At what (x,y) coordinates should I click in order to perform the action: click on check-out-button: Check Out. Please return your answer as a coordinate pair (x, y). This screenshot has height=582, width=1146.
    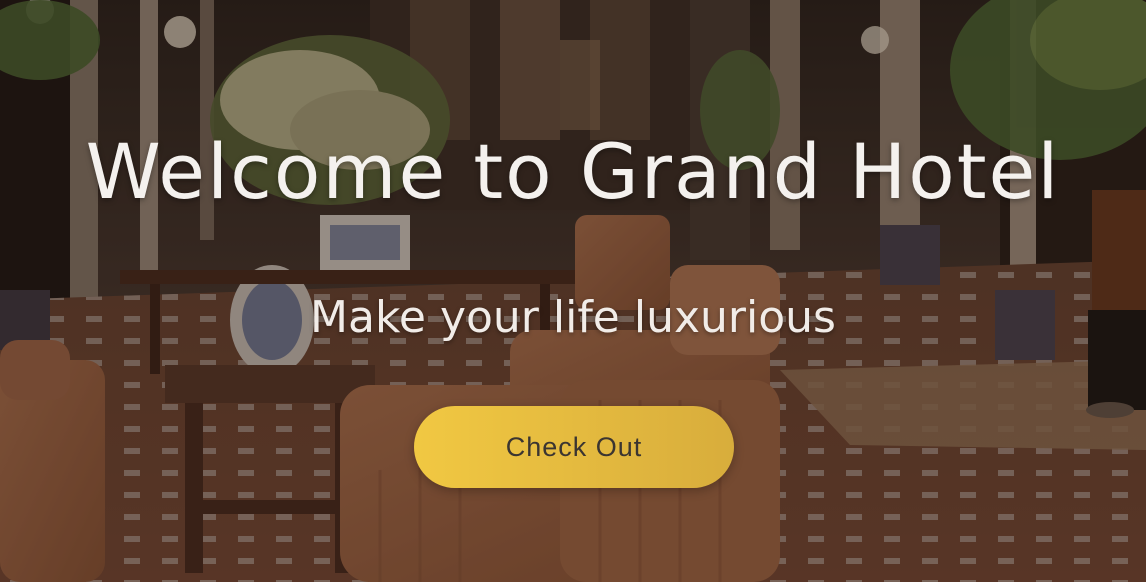
    Looking at the image, I should click on (574, 447).